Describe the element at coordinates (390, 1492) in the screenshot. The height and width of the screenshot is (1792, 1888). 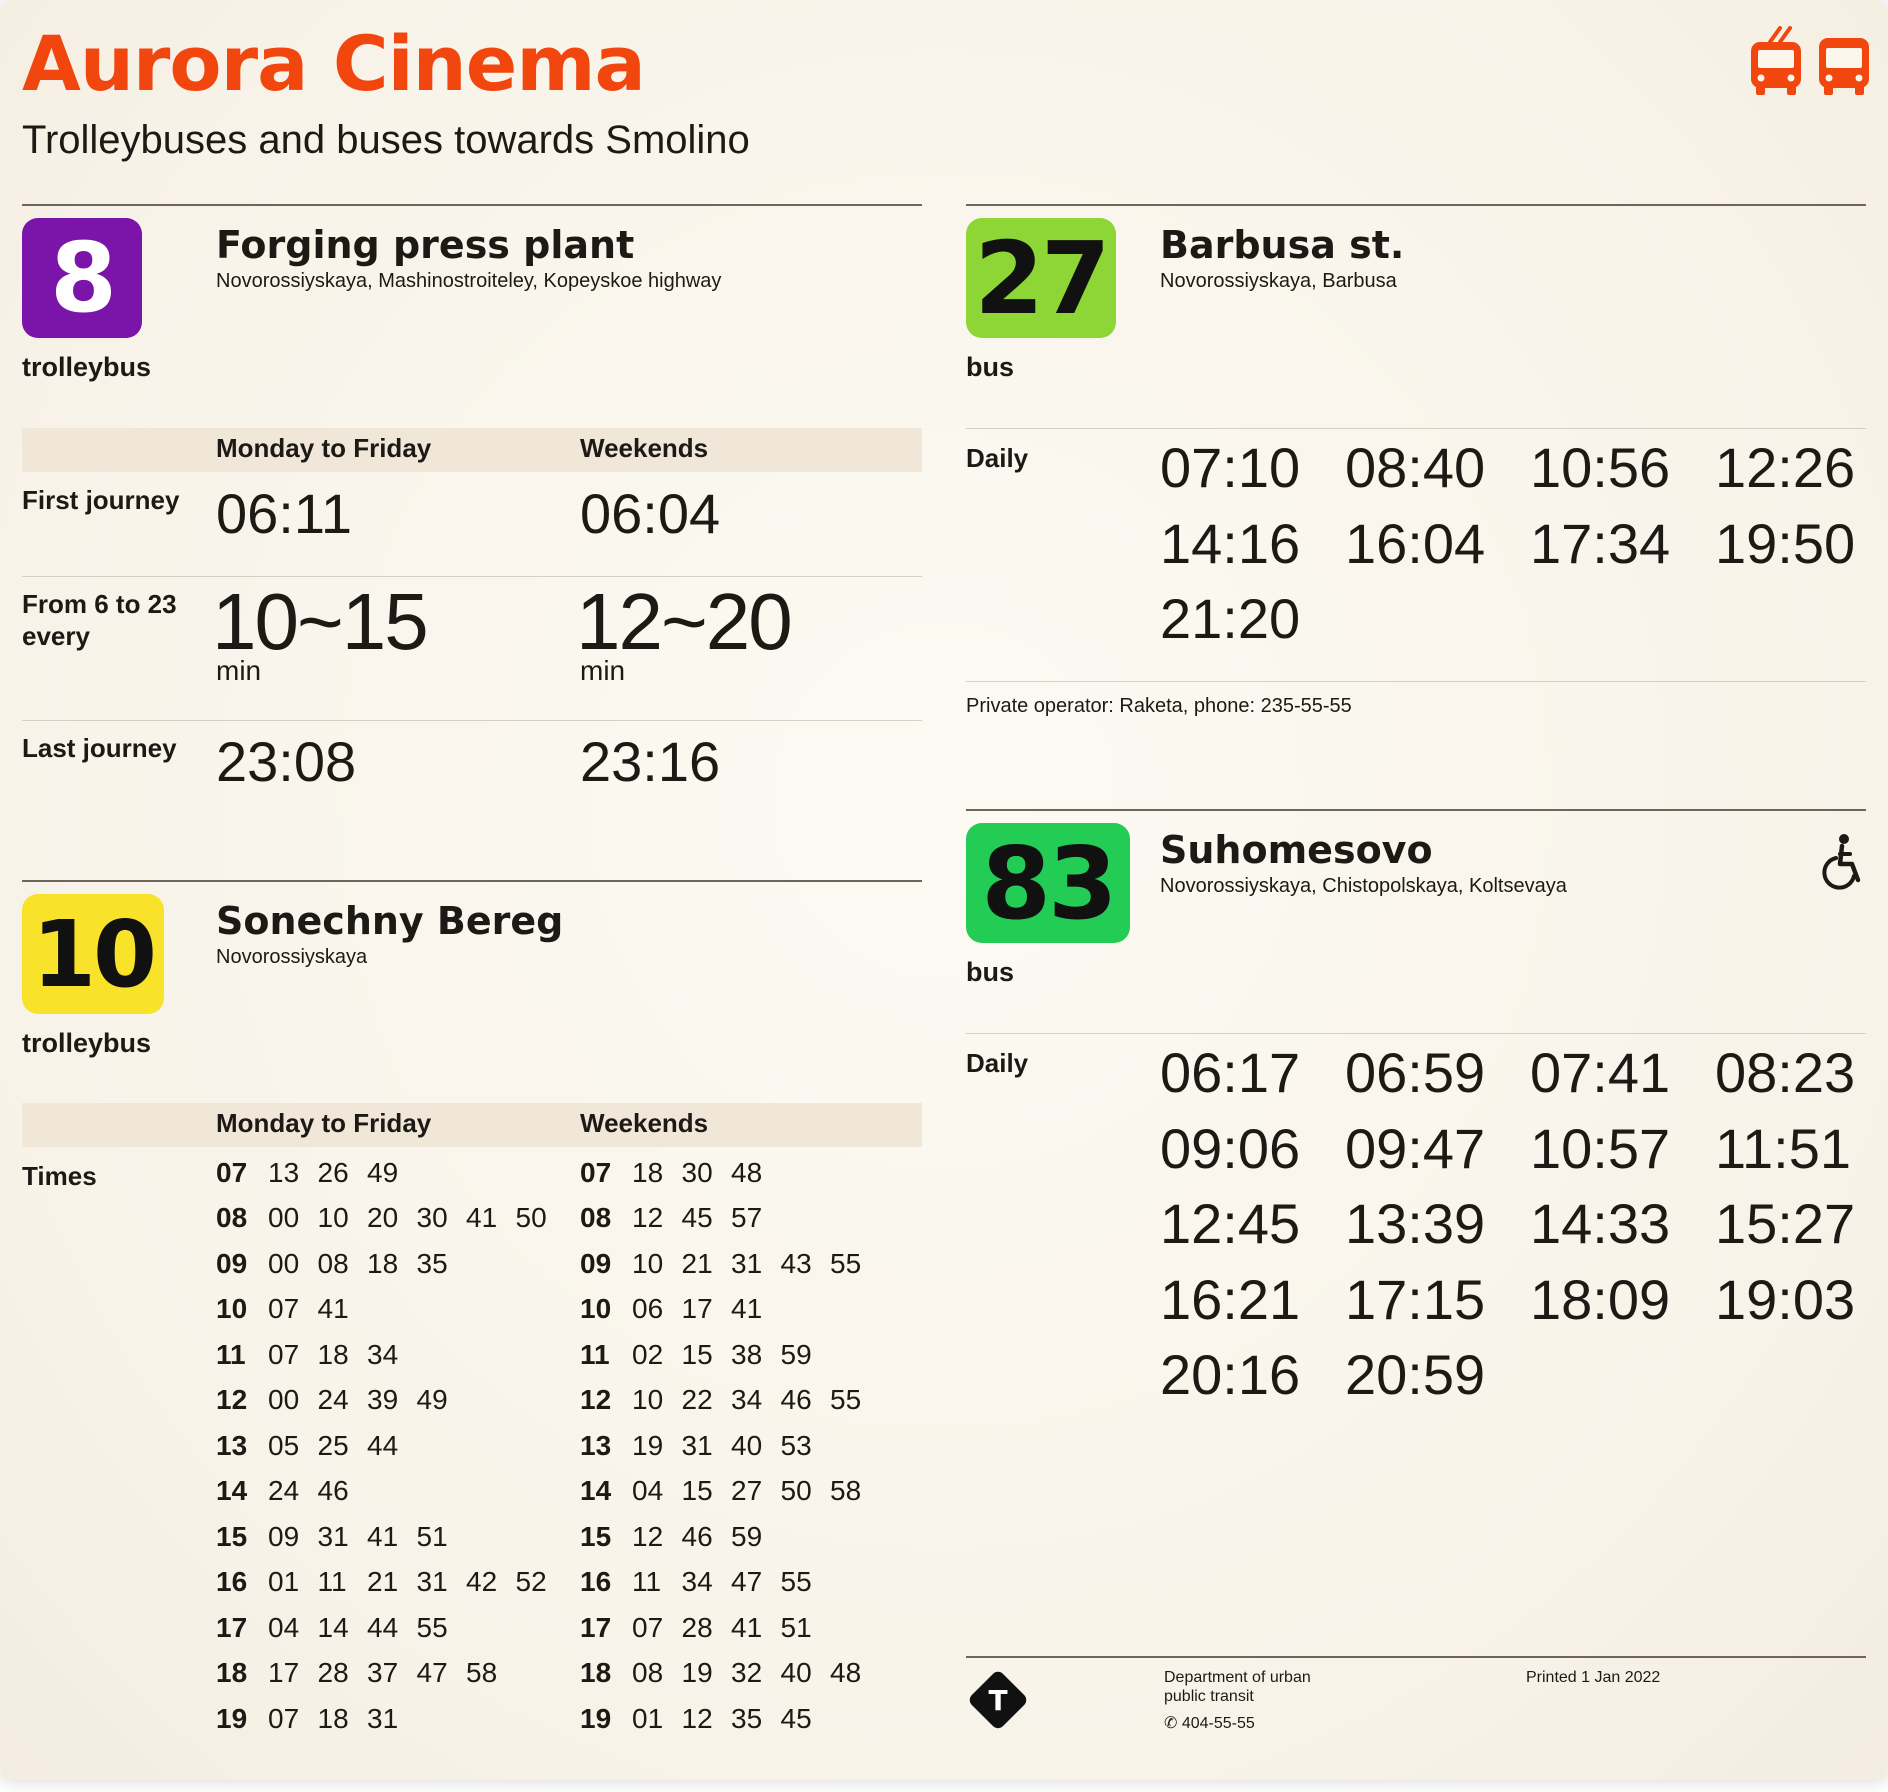
I see `hour-row: 142446` at that location.